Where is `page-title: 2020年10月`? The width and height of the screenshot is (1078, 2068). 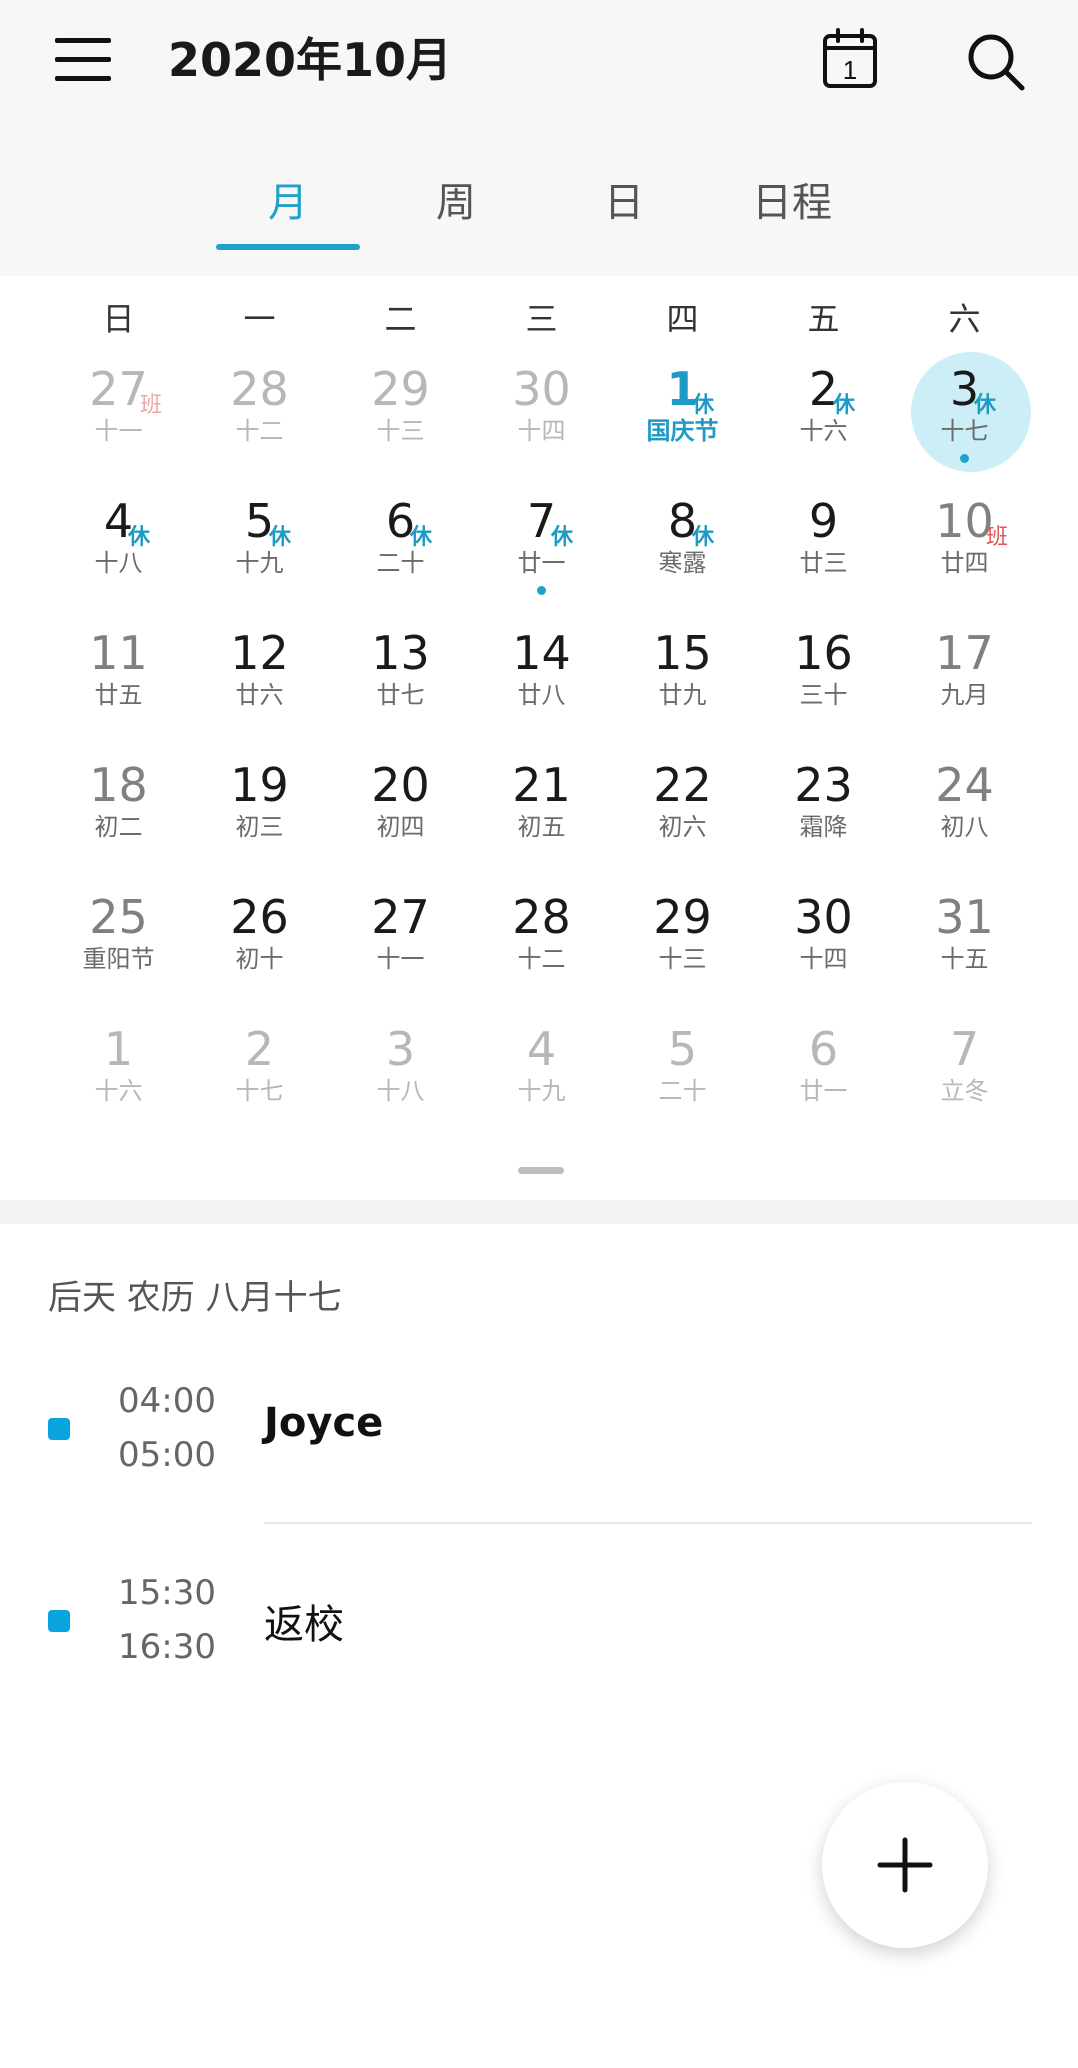
page-title: 2020年10月 is located at coordinates (310, 60).